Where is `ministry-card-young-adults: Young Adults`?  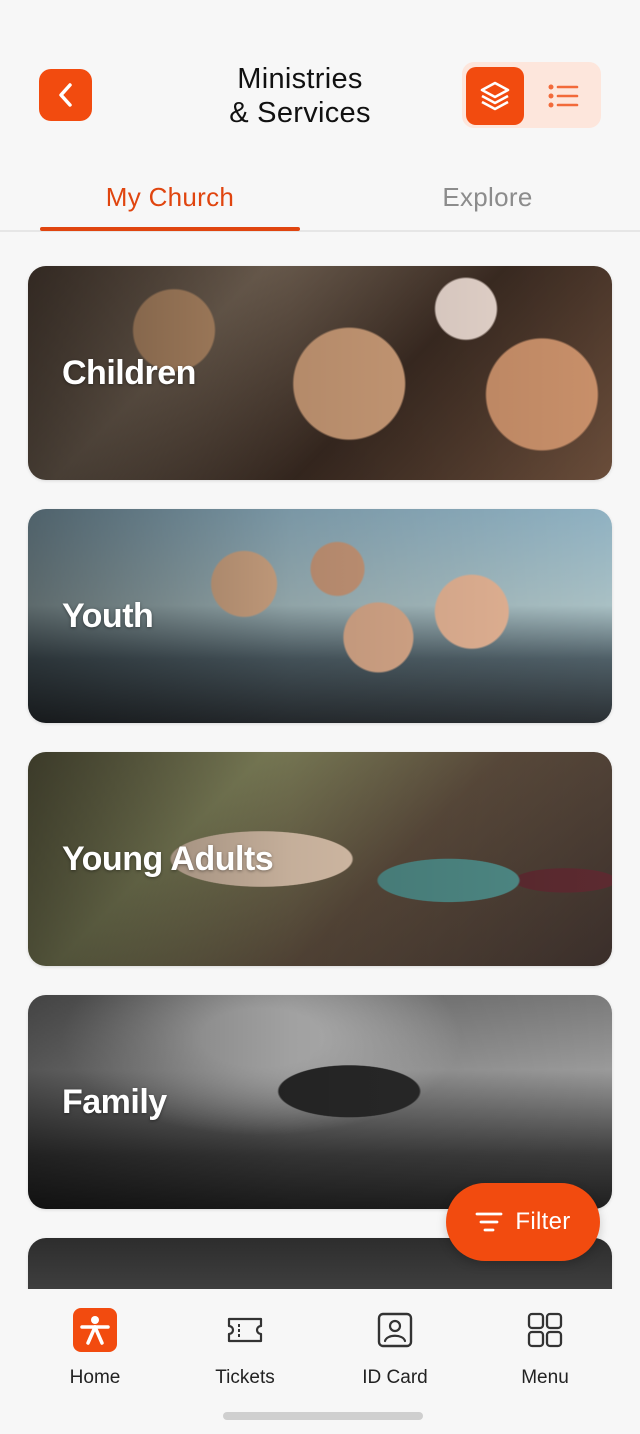 ministry-card-young-adults: Young Adults is located at coordinates (320, 859).